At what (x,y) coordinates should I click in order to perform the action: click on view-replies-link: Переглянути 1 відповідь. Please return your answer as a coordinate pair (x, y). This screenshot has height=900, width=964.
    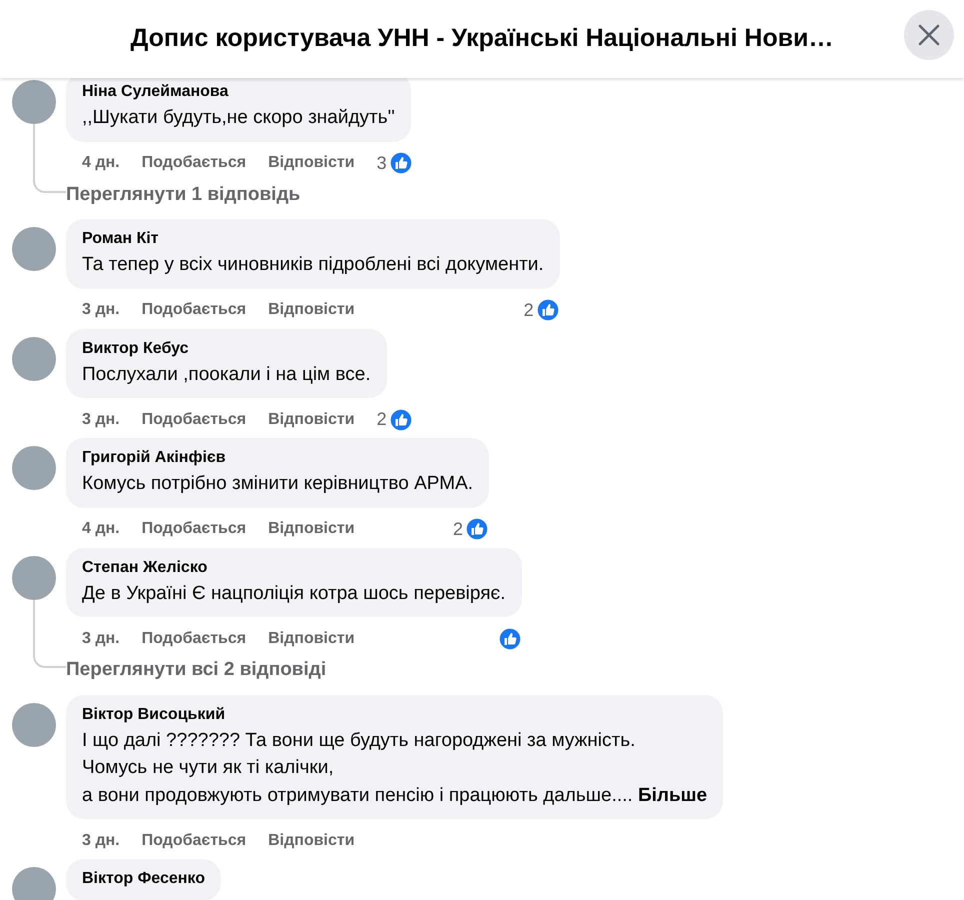
    Looking at the image, I should click on (183, 194).